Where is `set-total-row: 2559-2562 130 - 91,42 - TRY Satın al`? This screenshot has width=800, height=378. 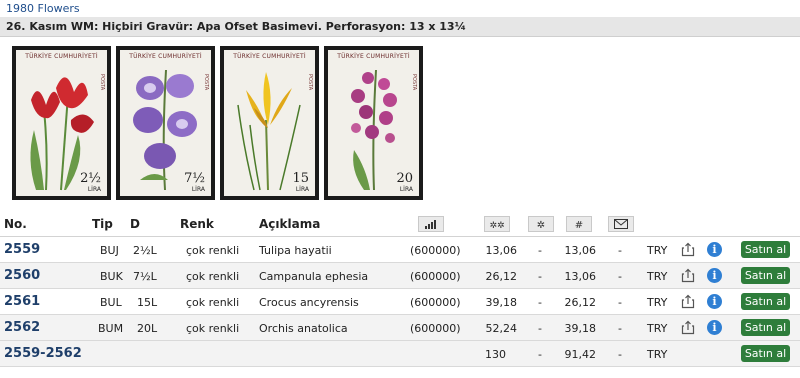
set-total-row: 2559-2562 130 - 91,42 - TRY Satın al is located at coordinates (400, 354).